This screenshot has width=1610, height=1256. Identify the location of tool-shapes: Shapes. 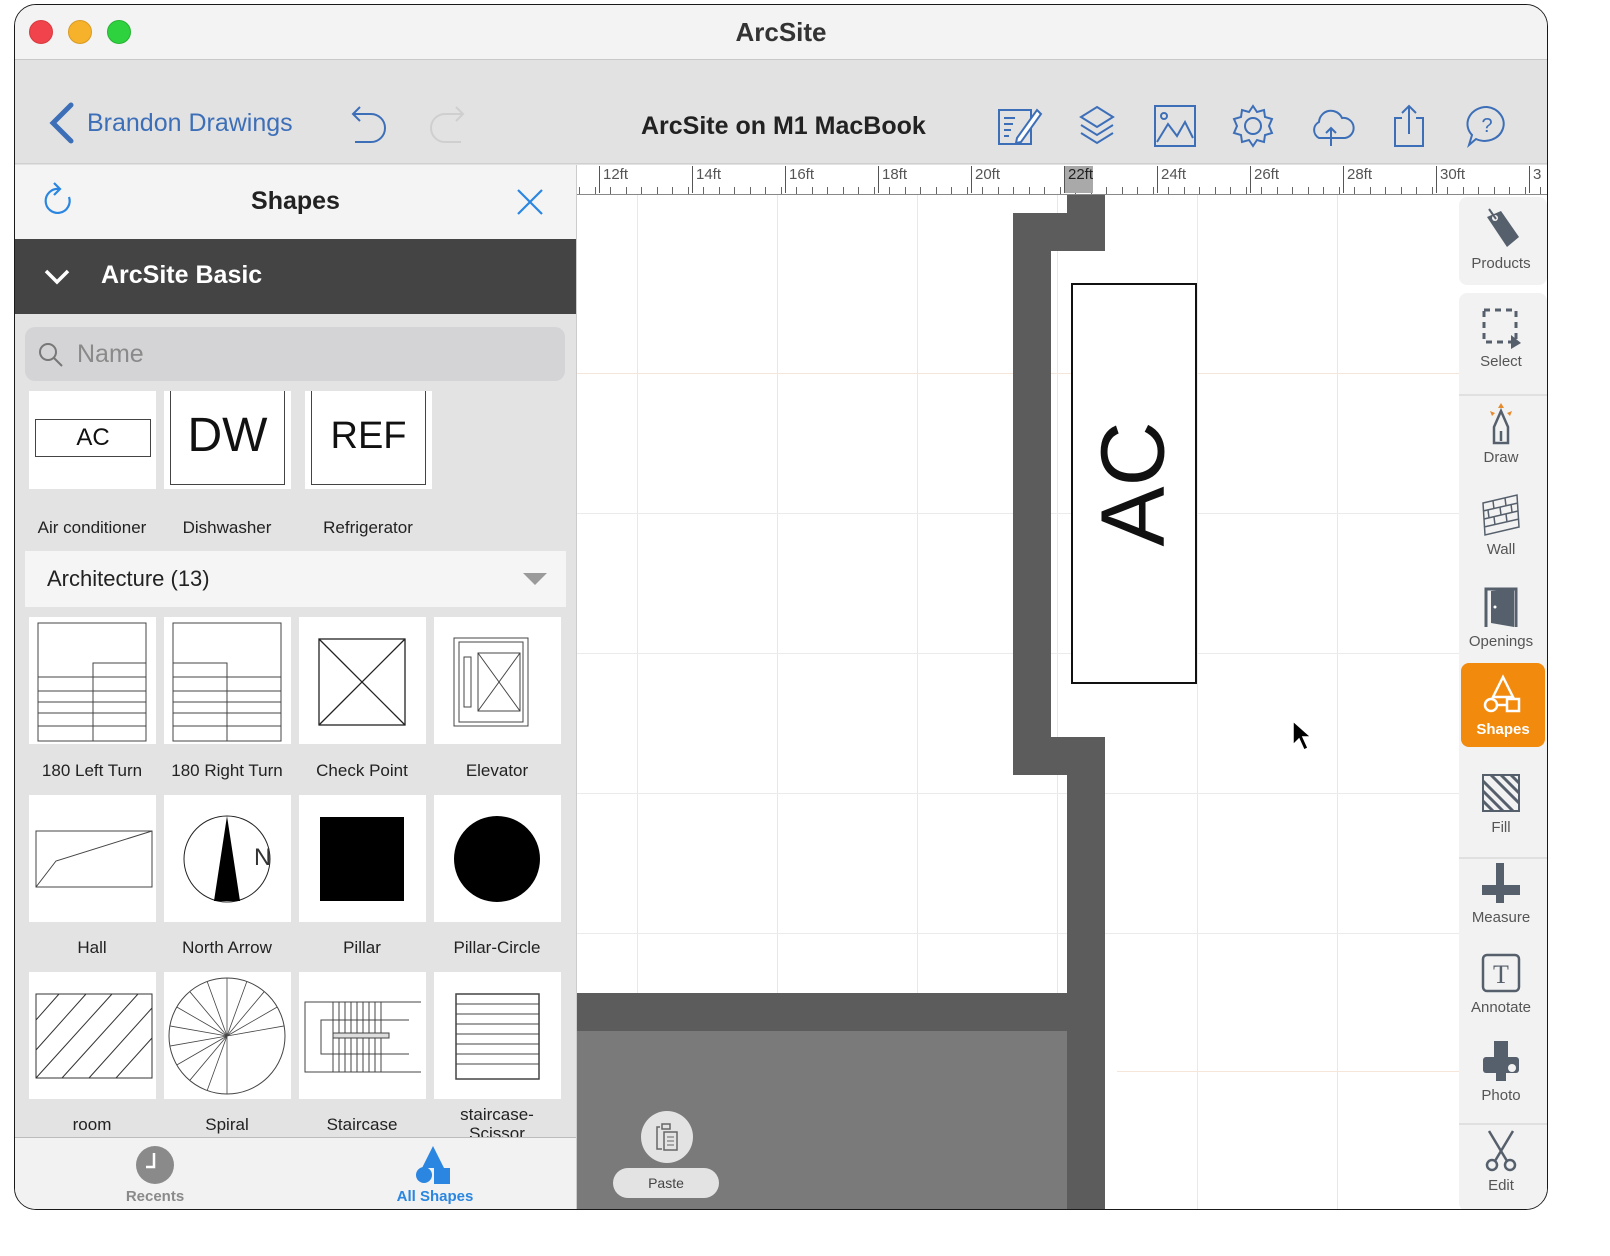
(1503, 705).